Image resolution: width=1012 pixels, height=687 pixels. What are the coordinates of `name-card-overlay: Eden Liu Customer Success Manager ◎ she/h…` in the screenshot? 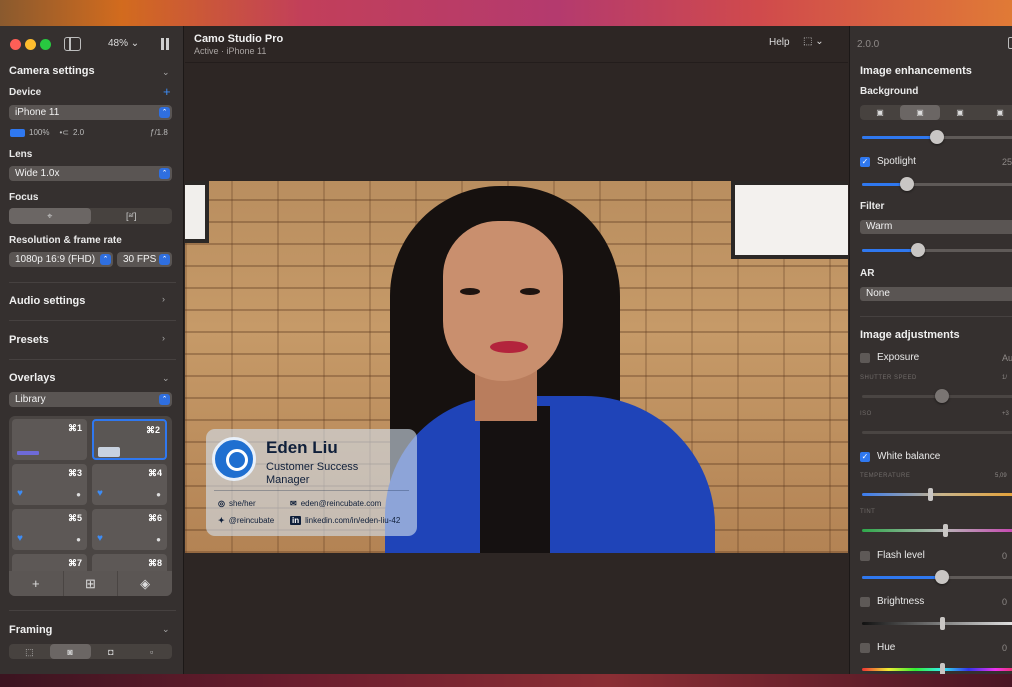 It's located at (311, 482).